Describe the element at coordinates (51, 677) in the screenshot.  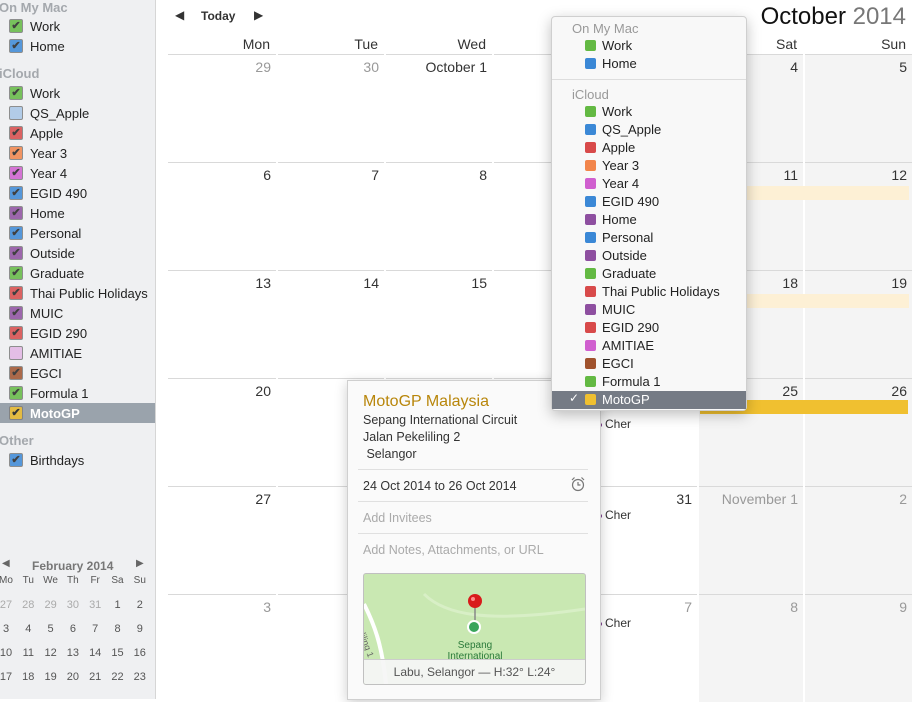
I see `mini-day: 19` at that location.